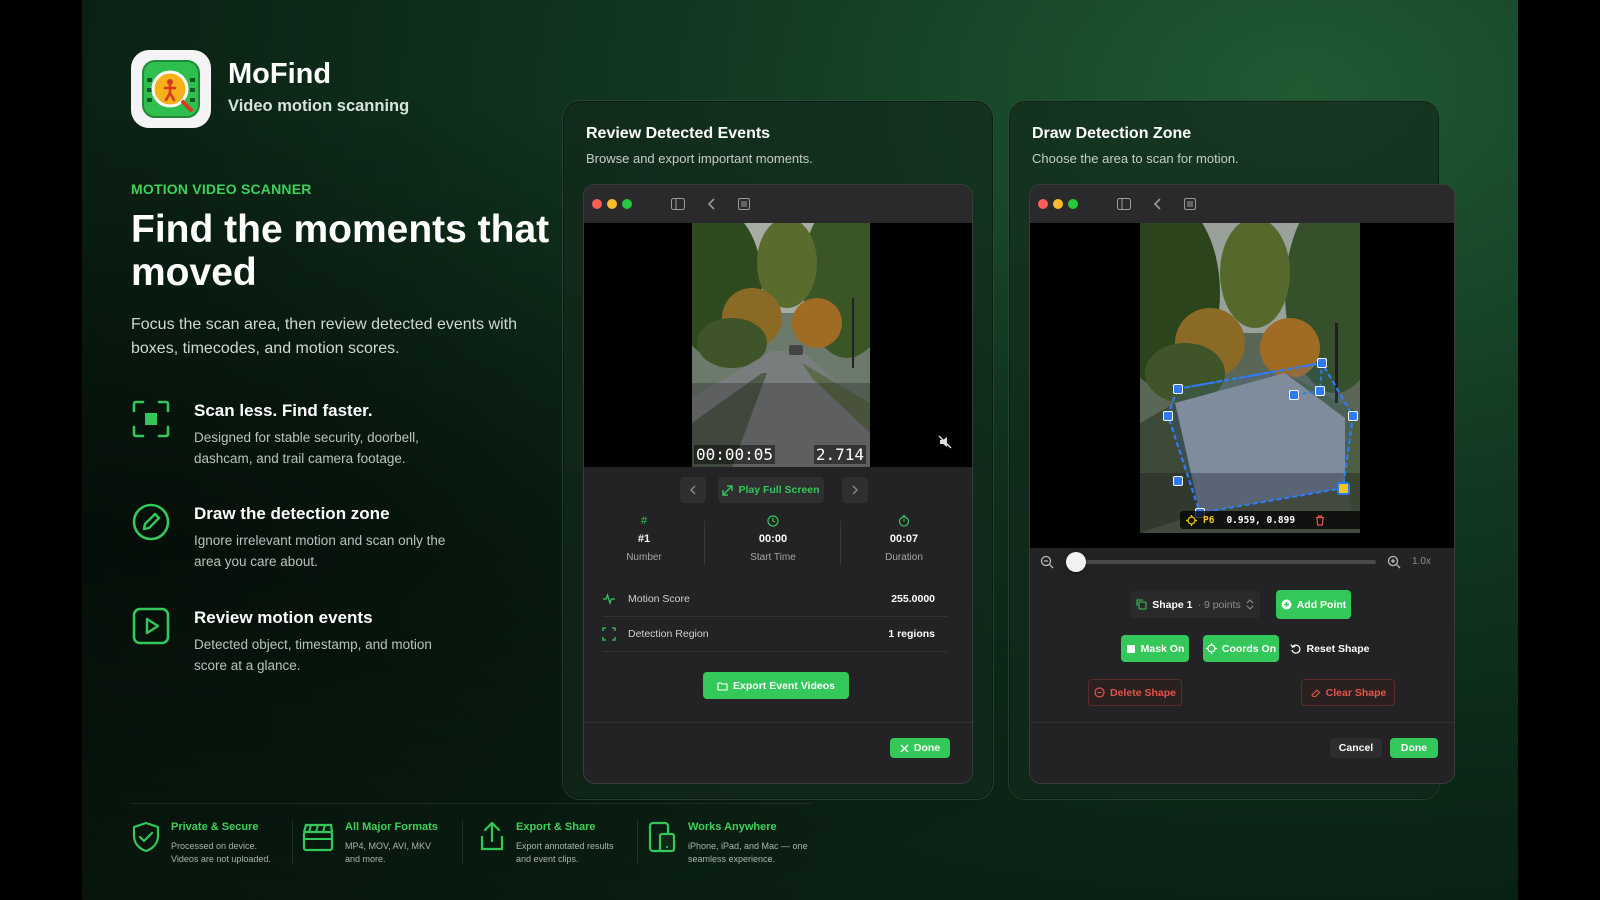 This screenshot has width=1600, height=900. I want to click on region-icon, so click(609, 634).